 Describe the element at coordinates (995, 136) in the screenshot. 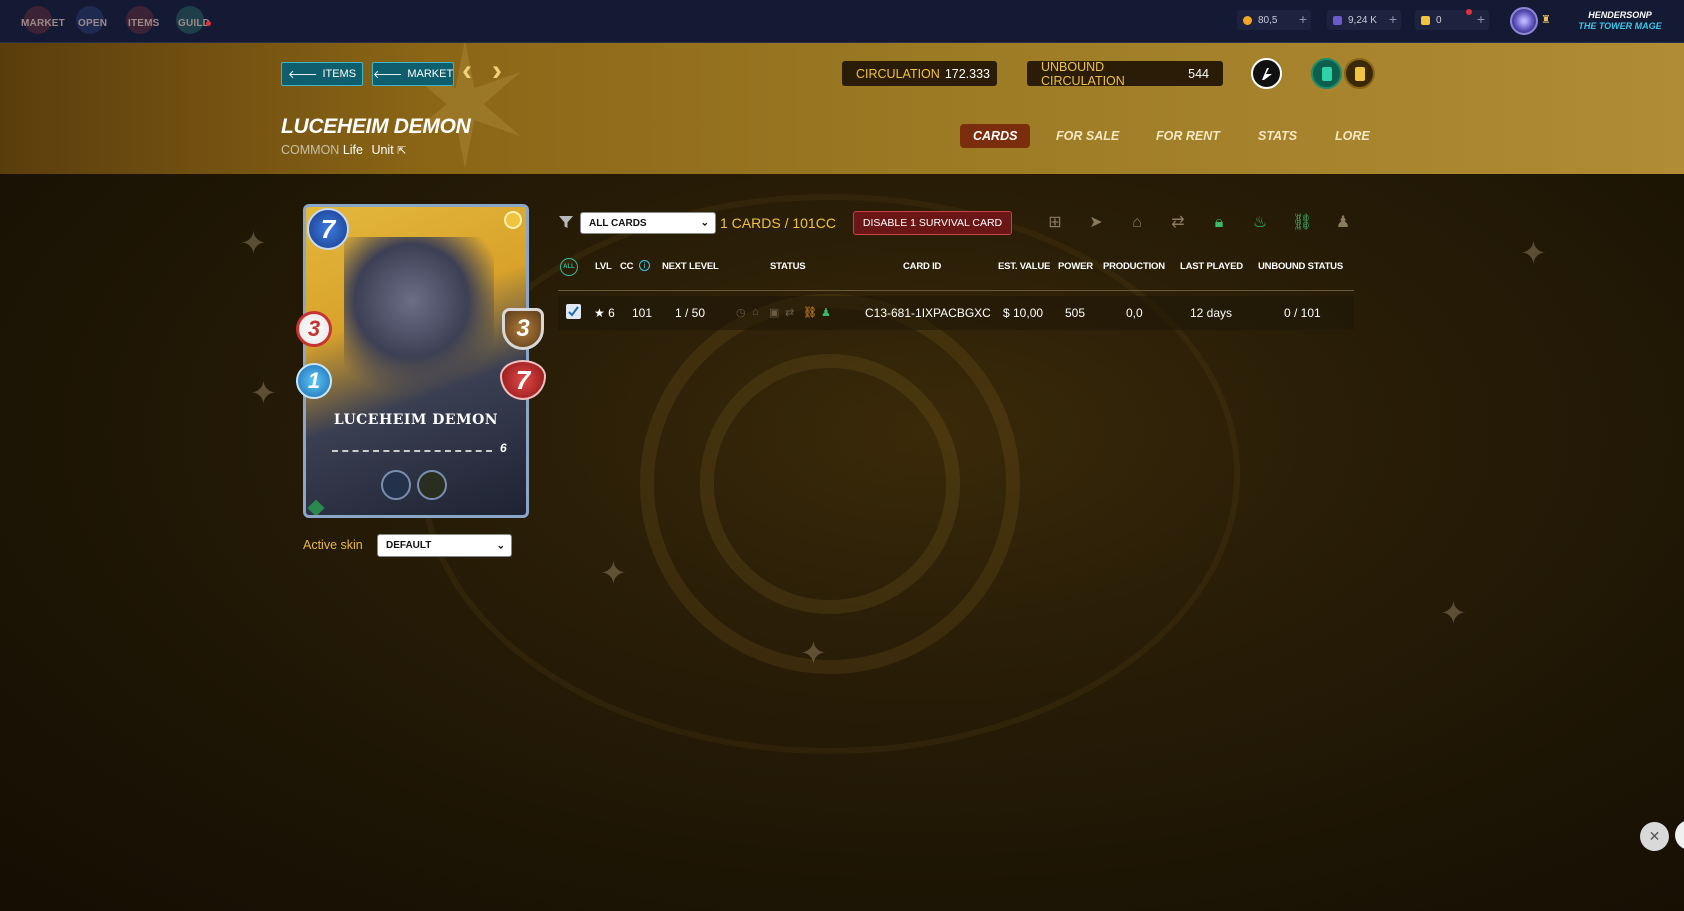

I see `tab-cards: CARDS` at that location.